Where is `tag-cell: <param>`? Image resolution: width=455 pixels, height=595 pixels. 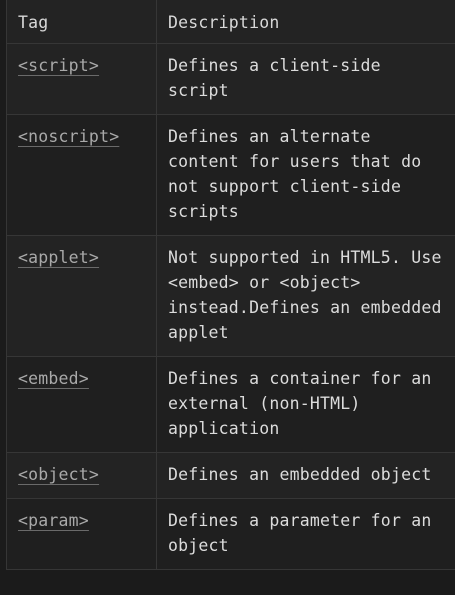 tag-cell: <param> is located at coordinates (81, 534).